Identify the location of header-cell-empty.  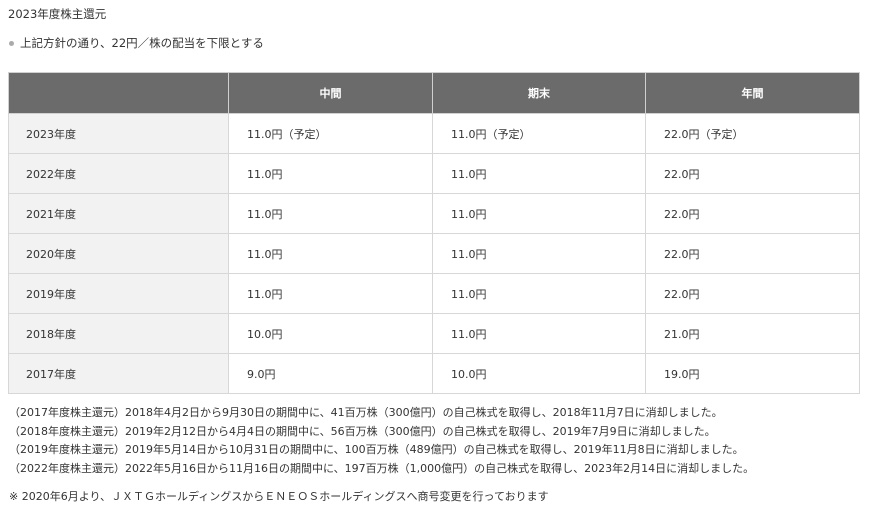
(118, 93).